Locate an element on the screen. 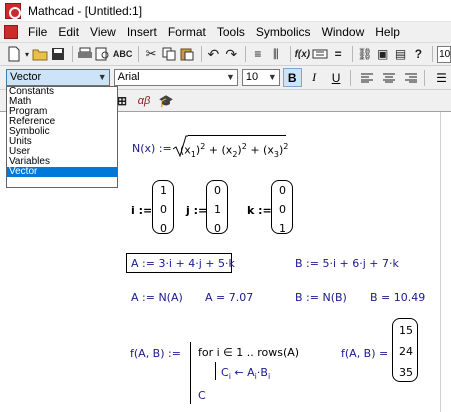 Image resolution: width=451 pixels, height=412 pixels. font-size-combo-value: 10 is located at coordinates (252, 77).